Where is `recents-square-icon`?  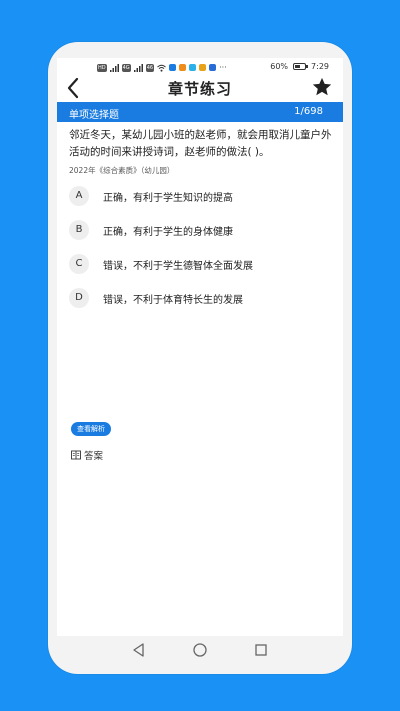
recents-square-icon is located at coordinates (261, 650).